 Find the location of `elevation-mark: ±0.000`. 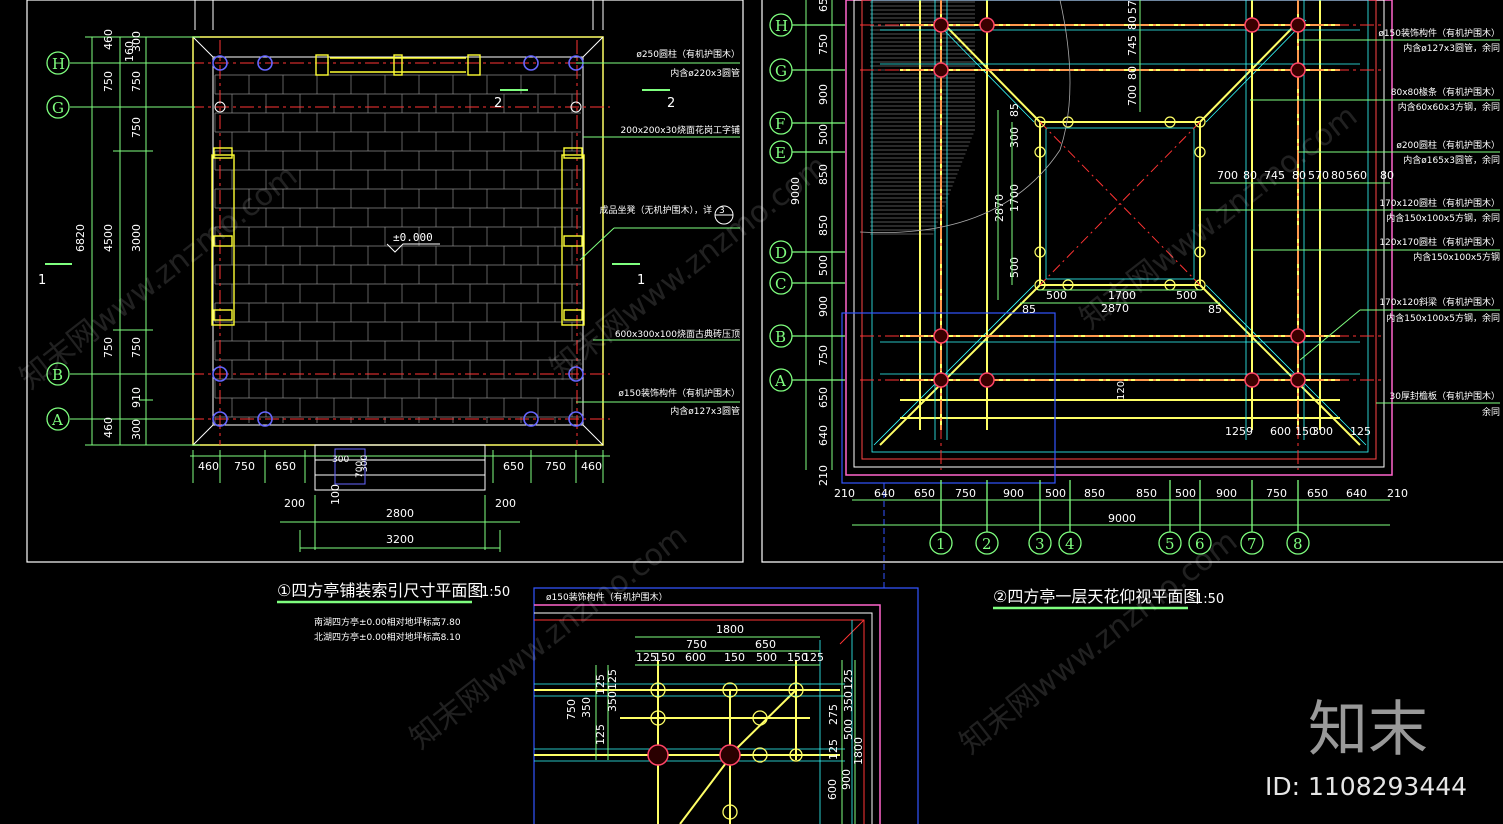

elevation-mark: ±0.000 is located at coordinates (413, 237).